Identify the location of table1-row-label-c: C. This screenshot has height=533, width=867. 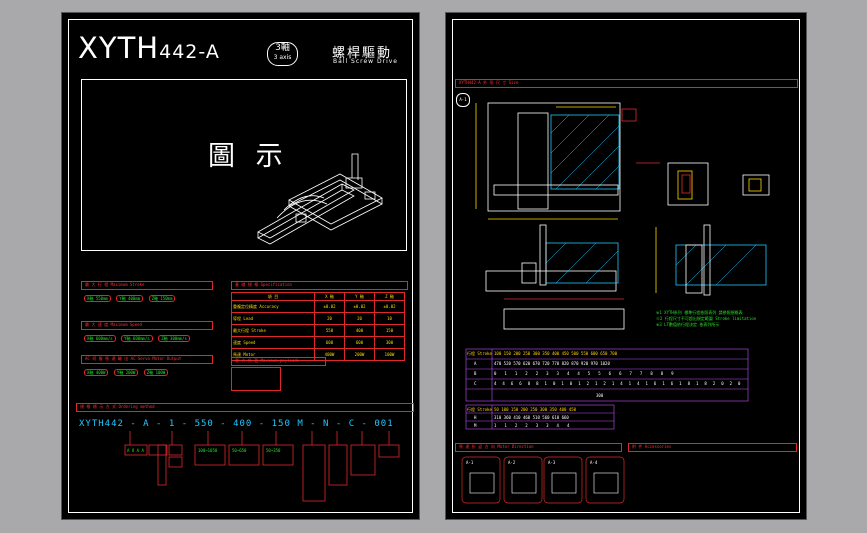
(475, 383).